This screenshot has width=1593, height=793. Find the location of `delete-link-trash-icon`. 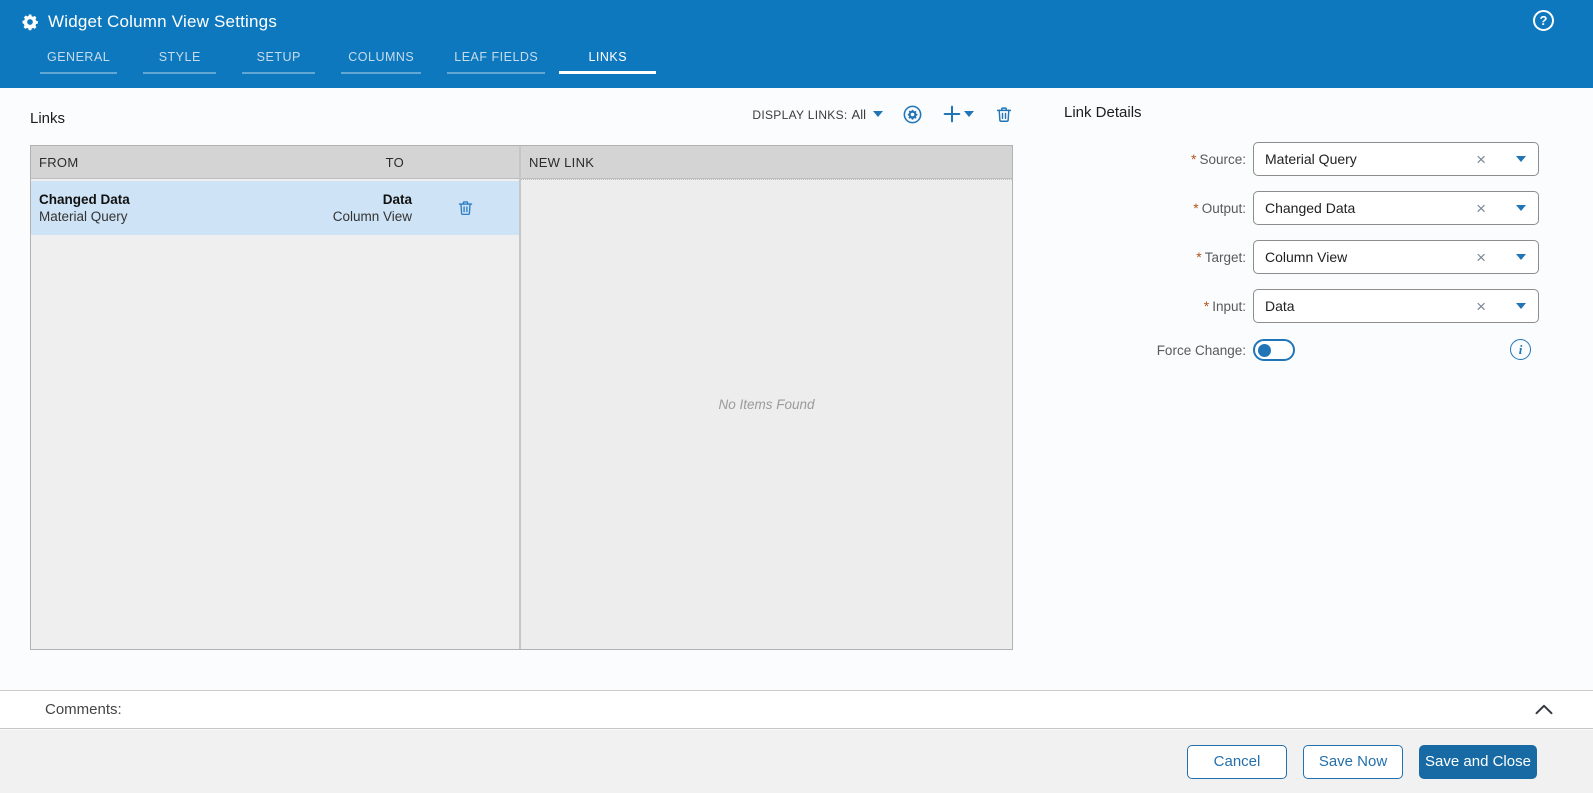

delete-link-trash-icon is located at coordinates (1004, 114).